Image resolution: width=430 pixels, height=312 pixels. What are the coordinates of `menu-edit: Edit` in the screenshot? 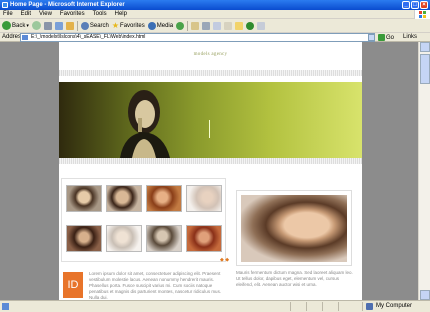 It's located at (26, 14).